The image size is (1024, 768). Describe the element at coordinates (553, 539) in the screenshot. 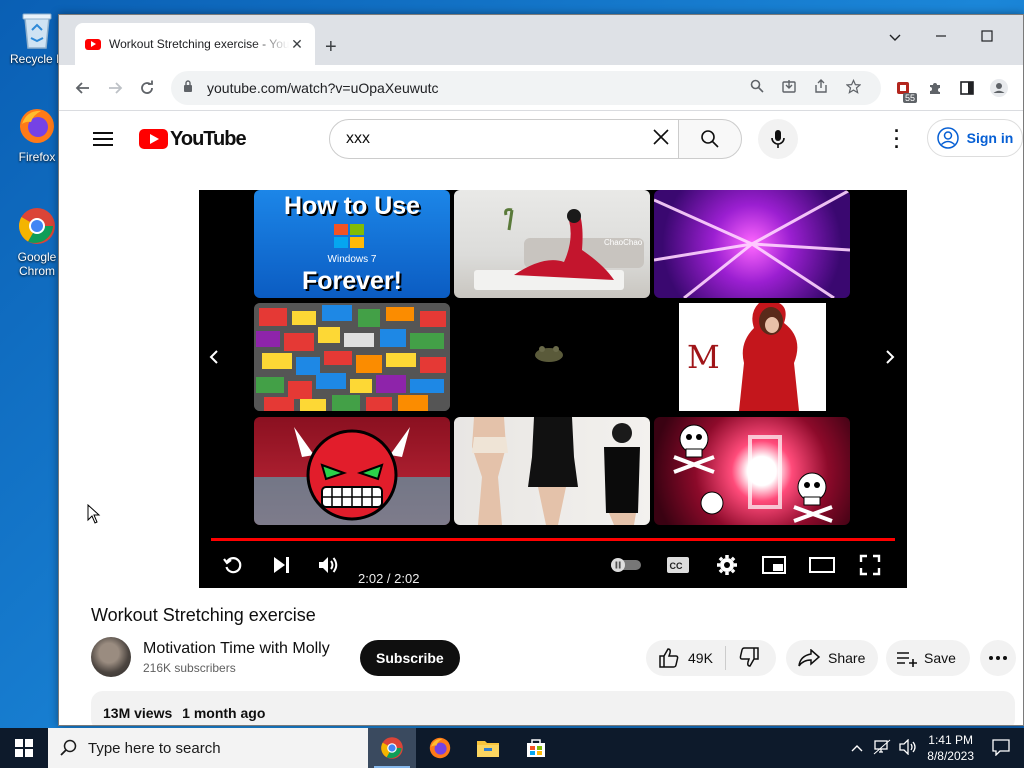

I see `progress-bar` at that location.